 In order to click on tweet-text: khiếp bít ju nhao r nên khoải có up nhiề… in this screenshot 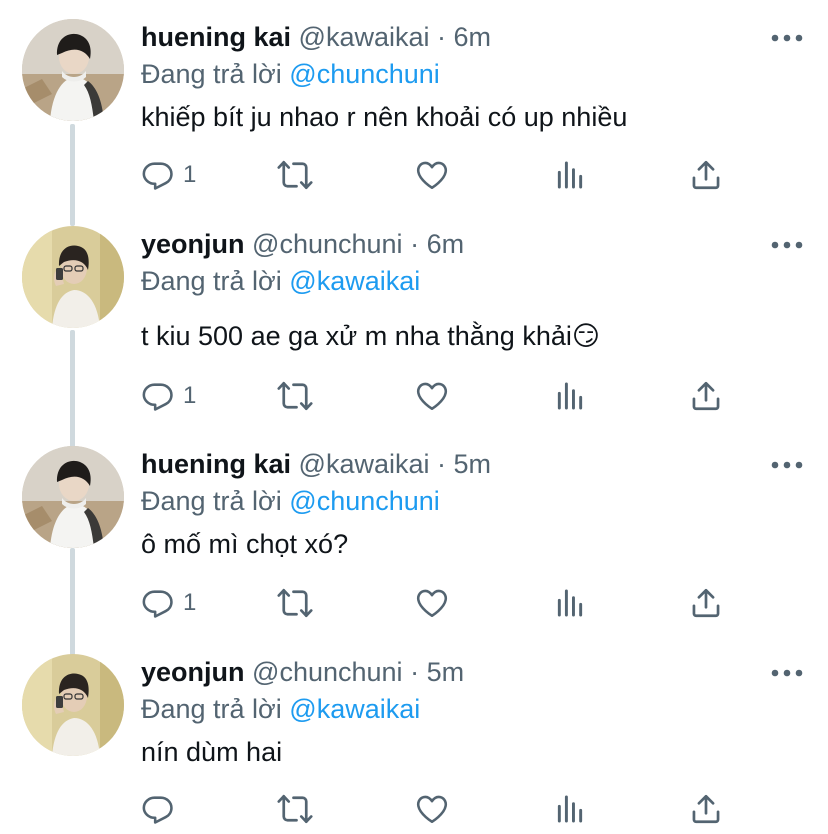, I will do `click(384, 117)`.